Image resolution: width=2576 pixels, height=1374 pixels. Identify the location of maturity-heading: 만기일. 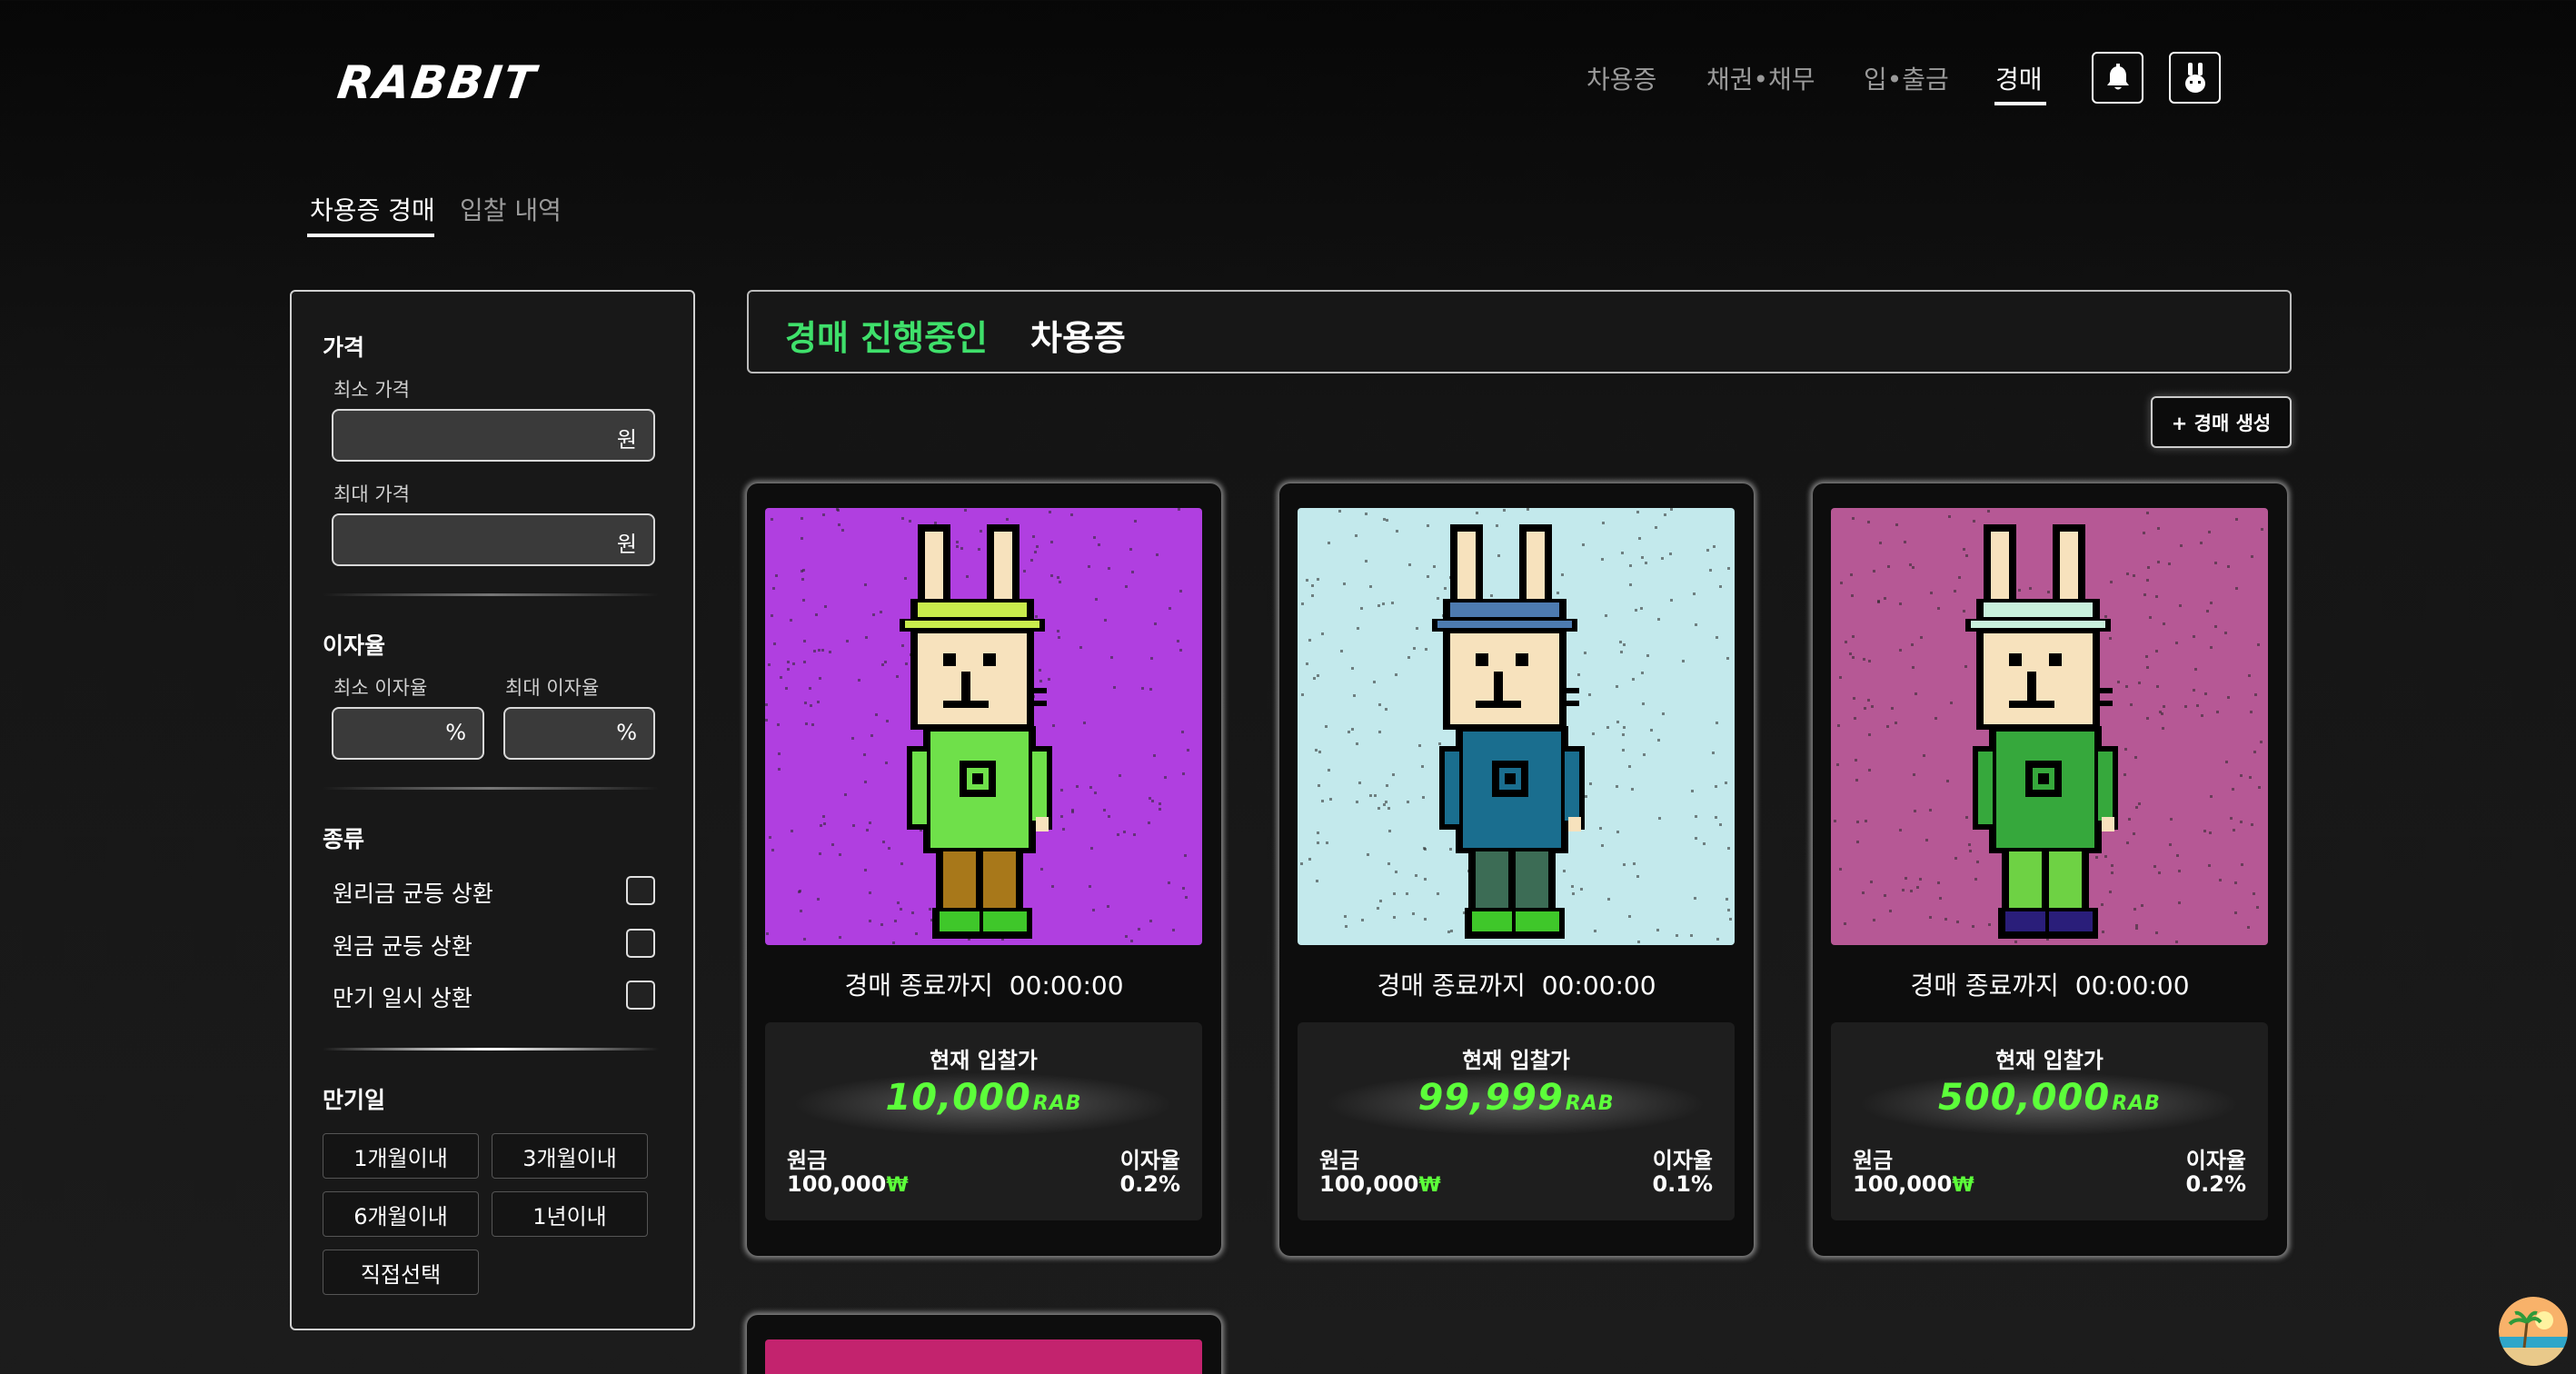
(355, 1100).